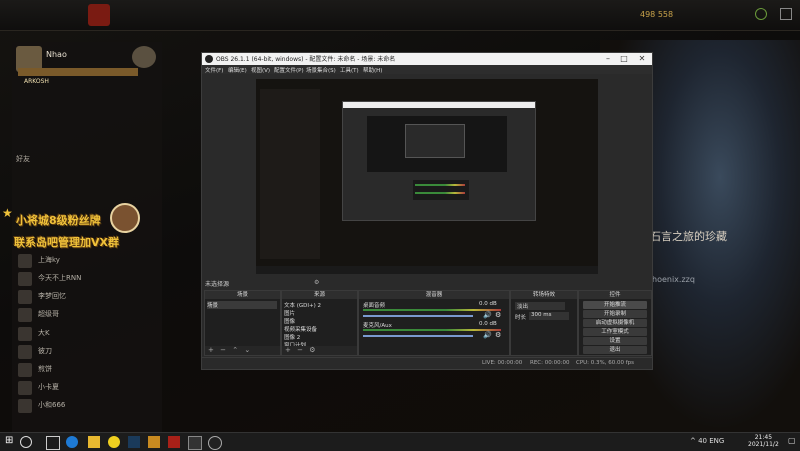 This screenshot has width=800, height=451. Describe the element at coordinates (615, 350) in the screenshot. I see `exit-button: 退出` at that location.